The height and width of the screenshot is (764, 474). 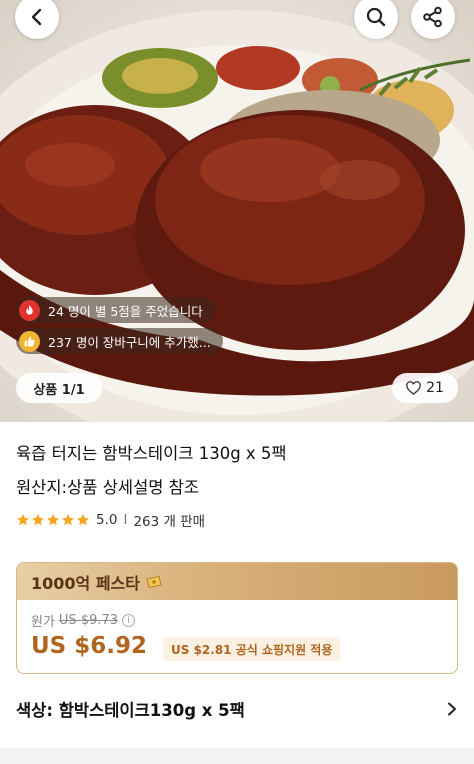 I want to click on social-proof-rating-text: 24 명이 별 5점을 주었습니다, so click(x=125, y=311).